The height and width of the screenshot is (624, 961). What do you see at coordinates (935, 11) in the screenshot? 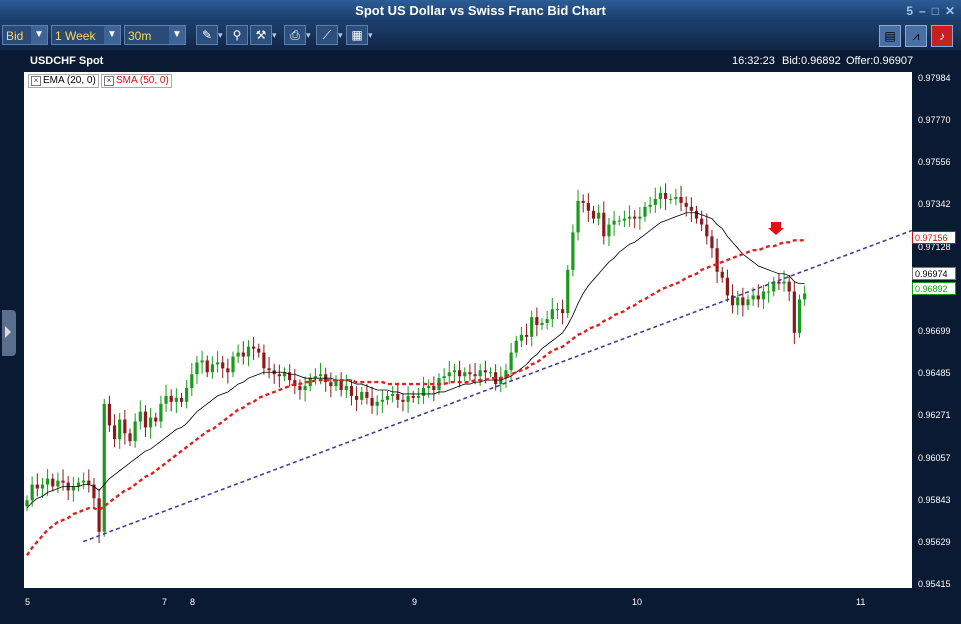
I see `maximize-icon: □` at bounding box center [935, 11].